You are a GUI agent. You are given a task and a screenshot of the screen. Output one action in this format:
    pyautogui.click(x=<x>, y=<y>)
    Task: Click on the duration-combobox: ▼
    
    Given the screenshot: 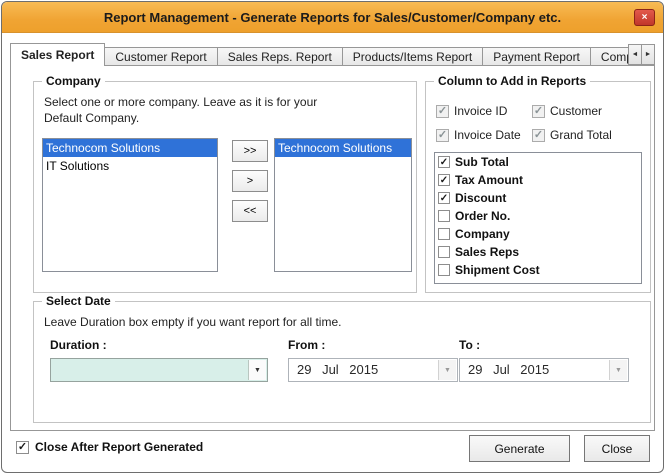 What is the action you would take?
    pyautogui.click(x=159, y=370)
    